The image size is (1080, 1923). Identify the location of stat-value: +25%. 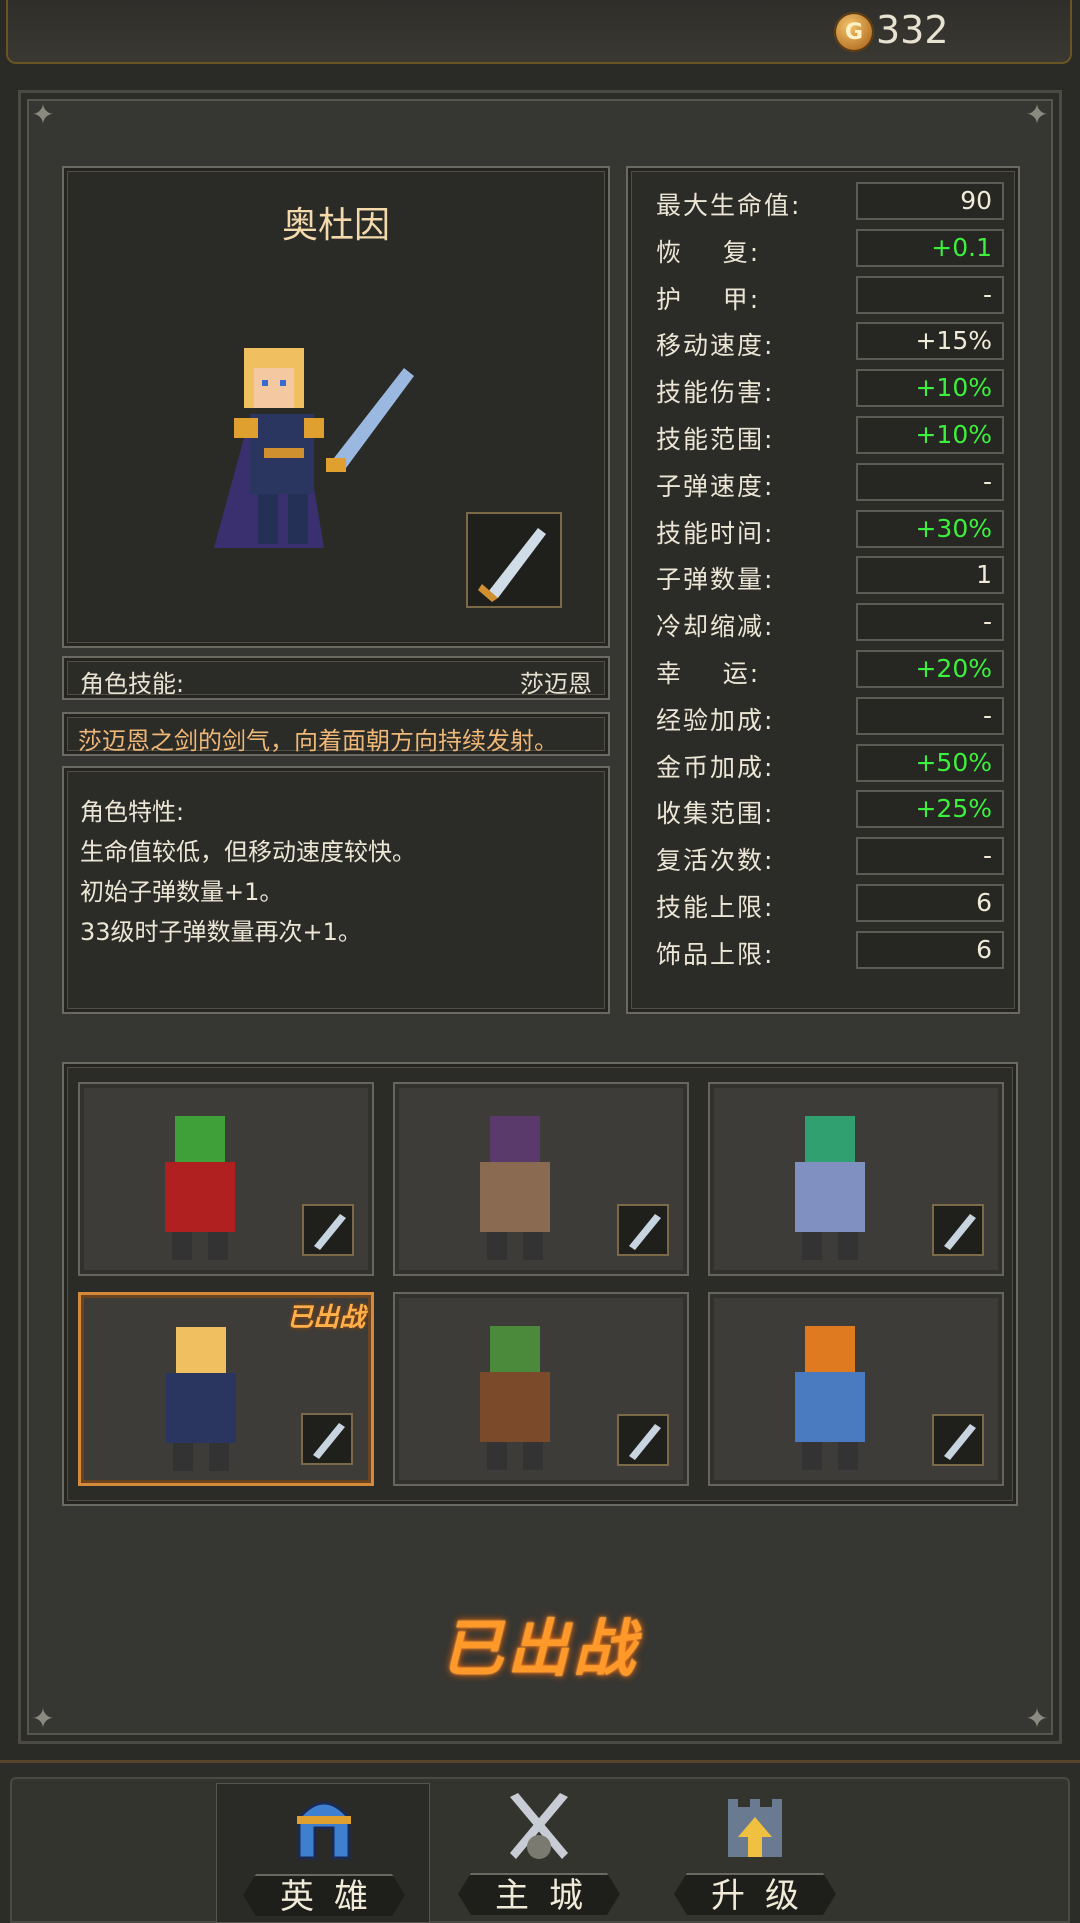
(930, 809).